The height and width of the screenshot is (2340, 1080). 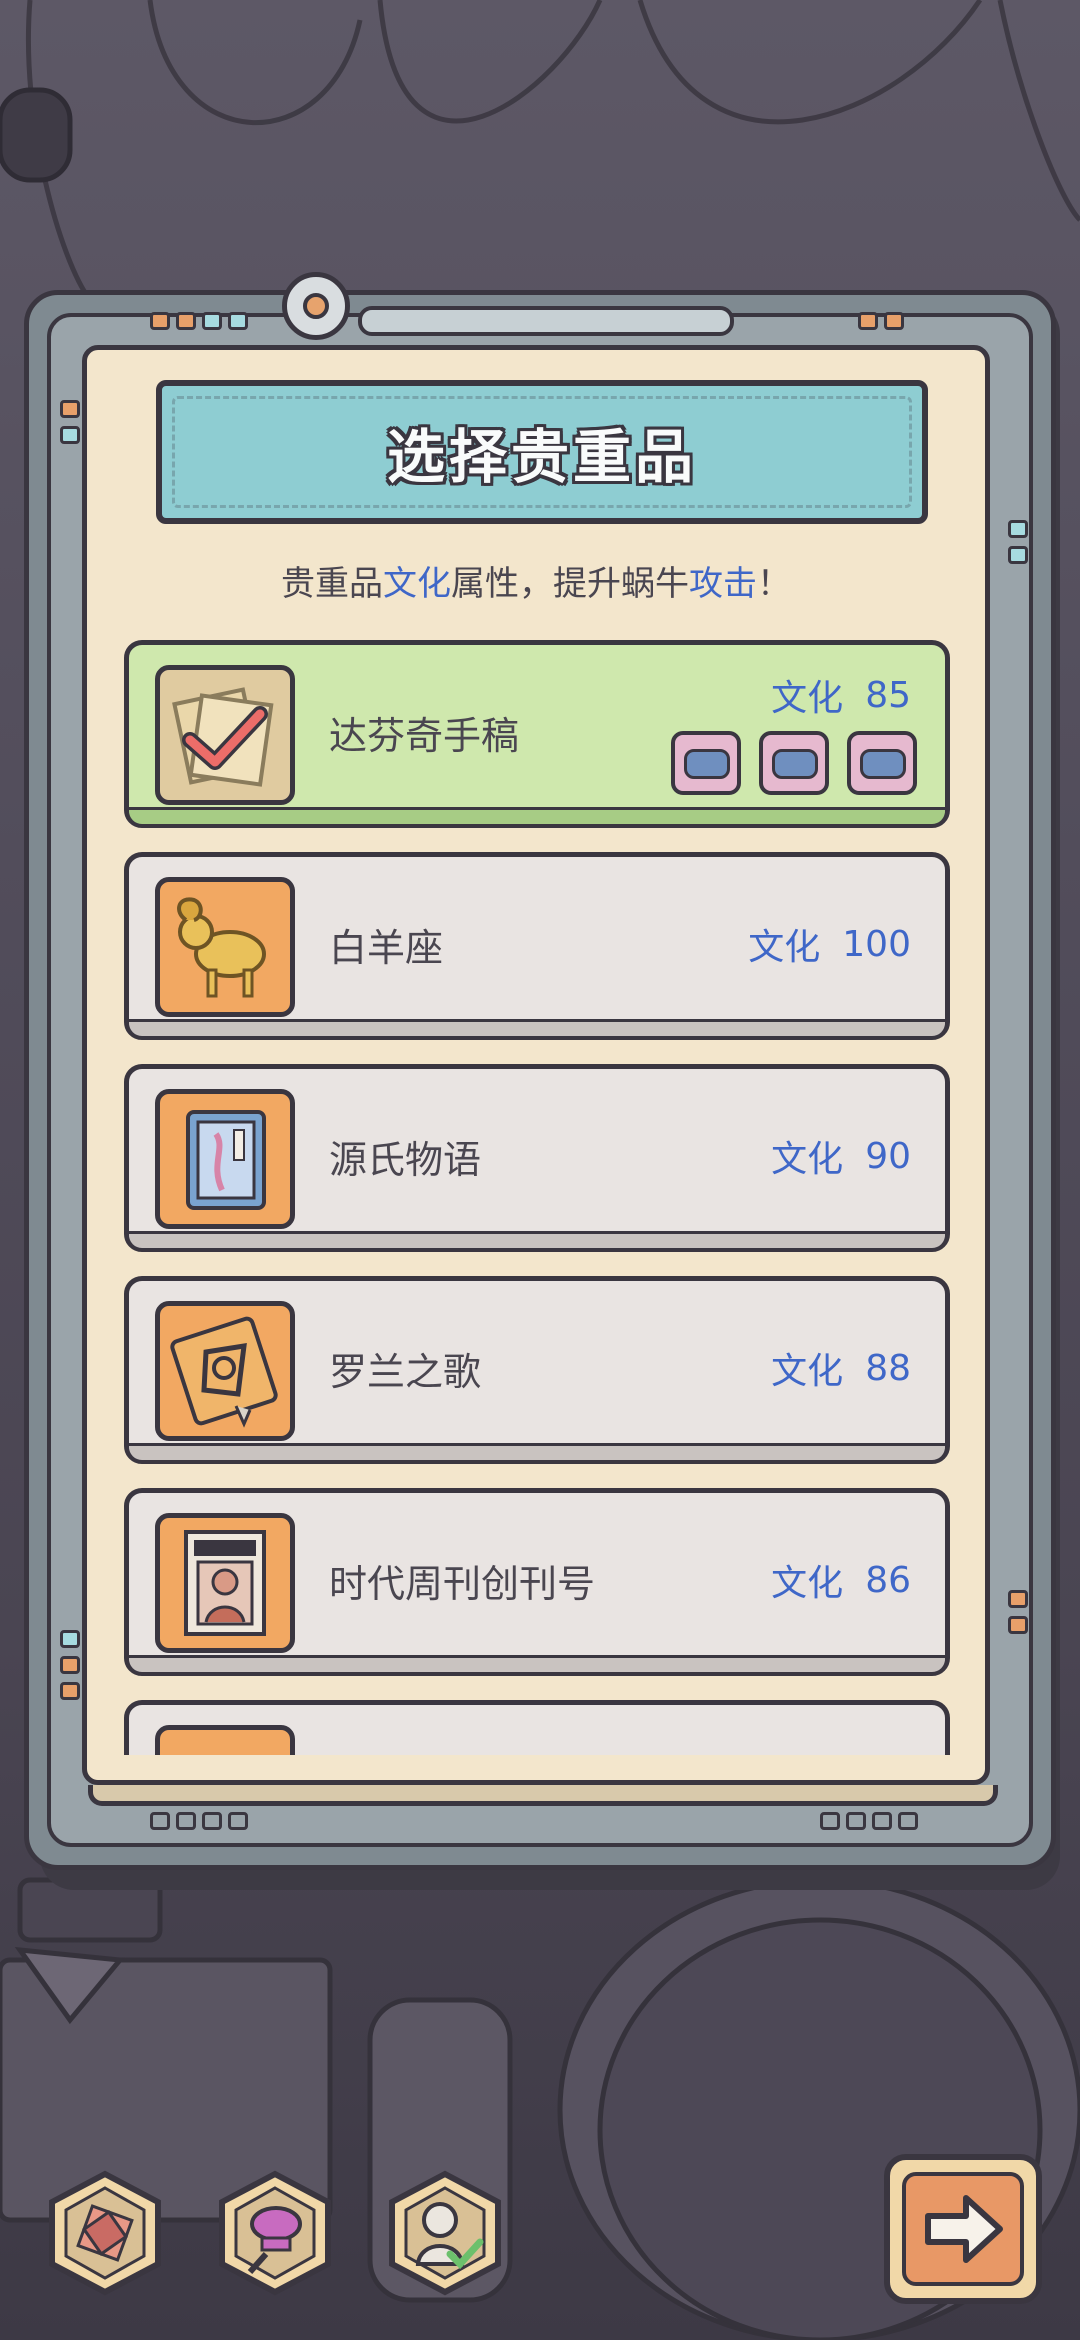 I want to click on bust-check-skill-button, so click(x=445, y=2233).